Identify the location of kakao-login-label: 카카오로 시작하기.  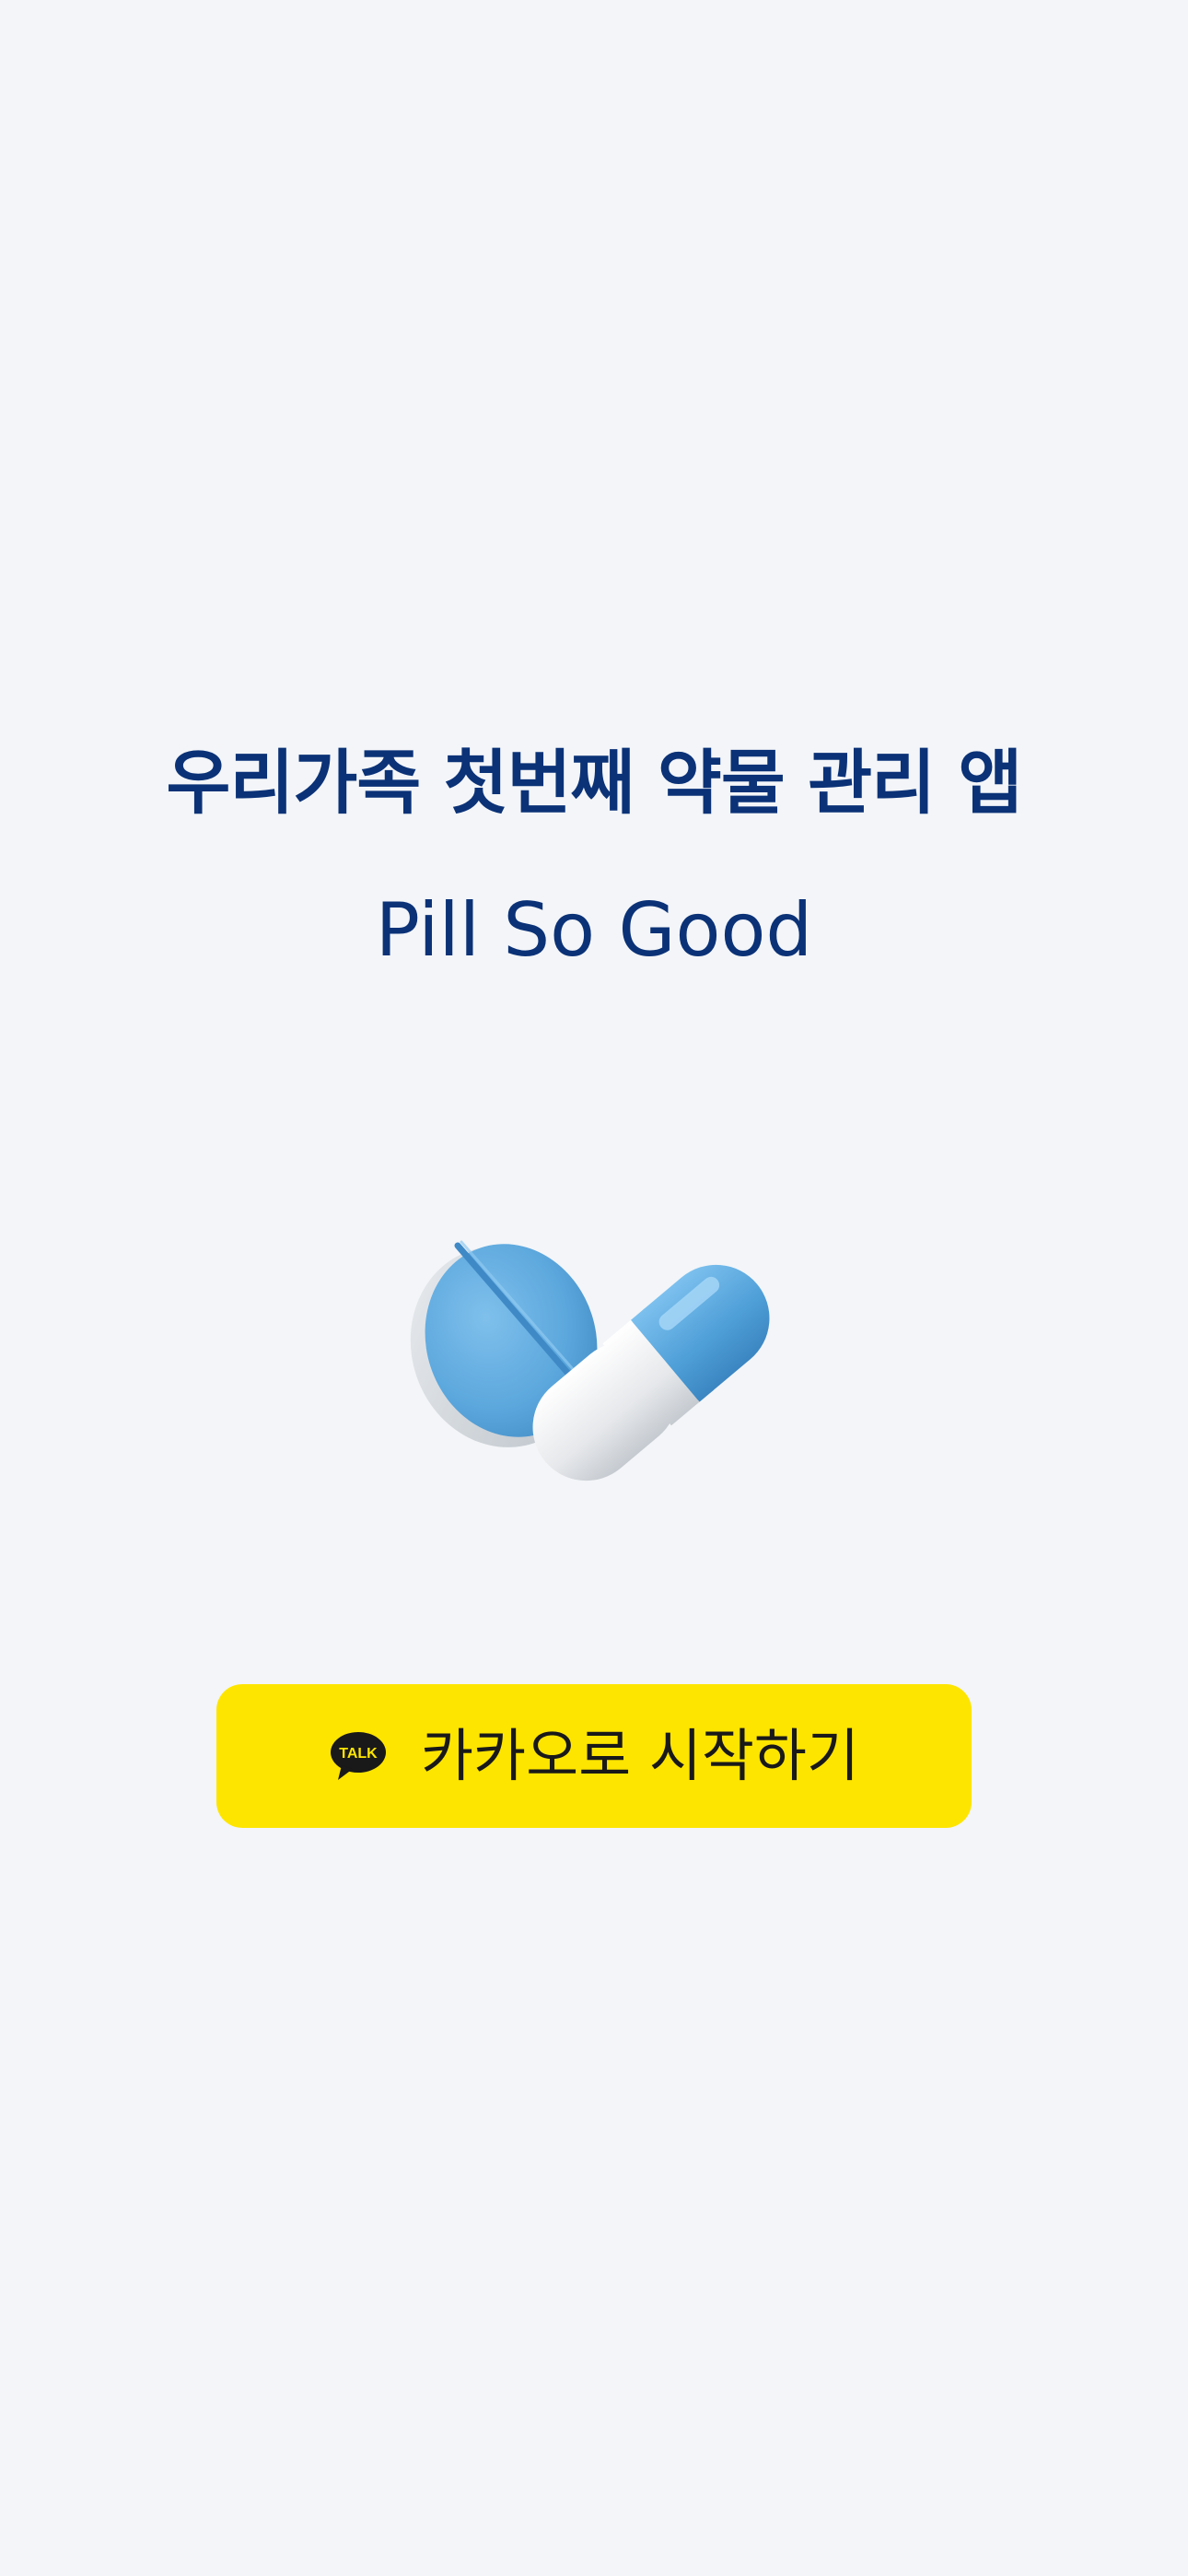
(640, 1755).